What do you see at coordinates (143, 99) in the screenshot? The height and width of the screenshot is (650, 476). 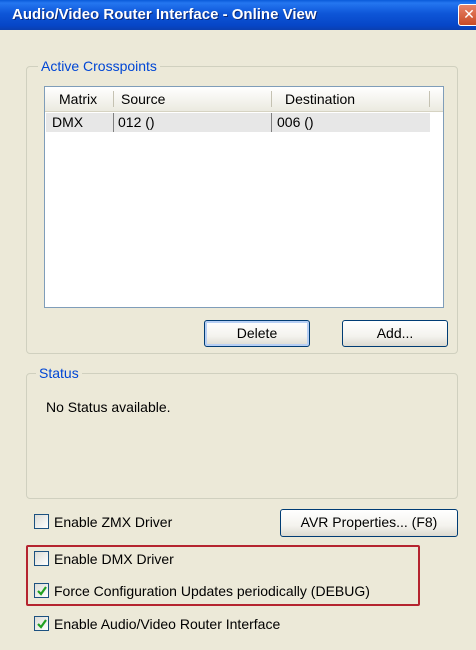 I see `column-header-source: Source` at bounding box center [143, 99].